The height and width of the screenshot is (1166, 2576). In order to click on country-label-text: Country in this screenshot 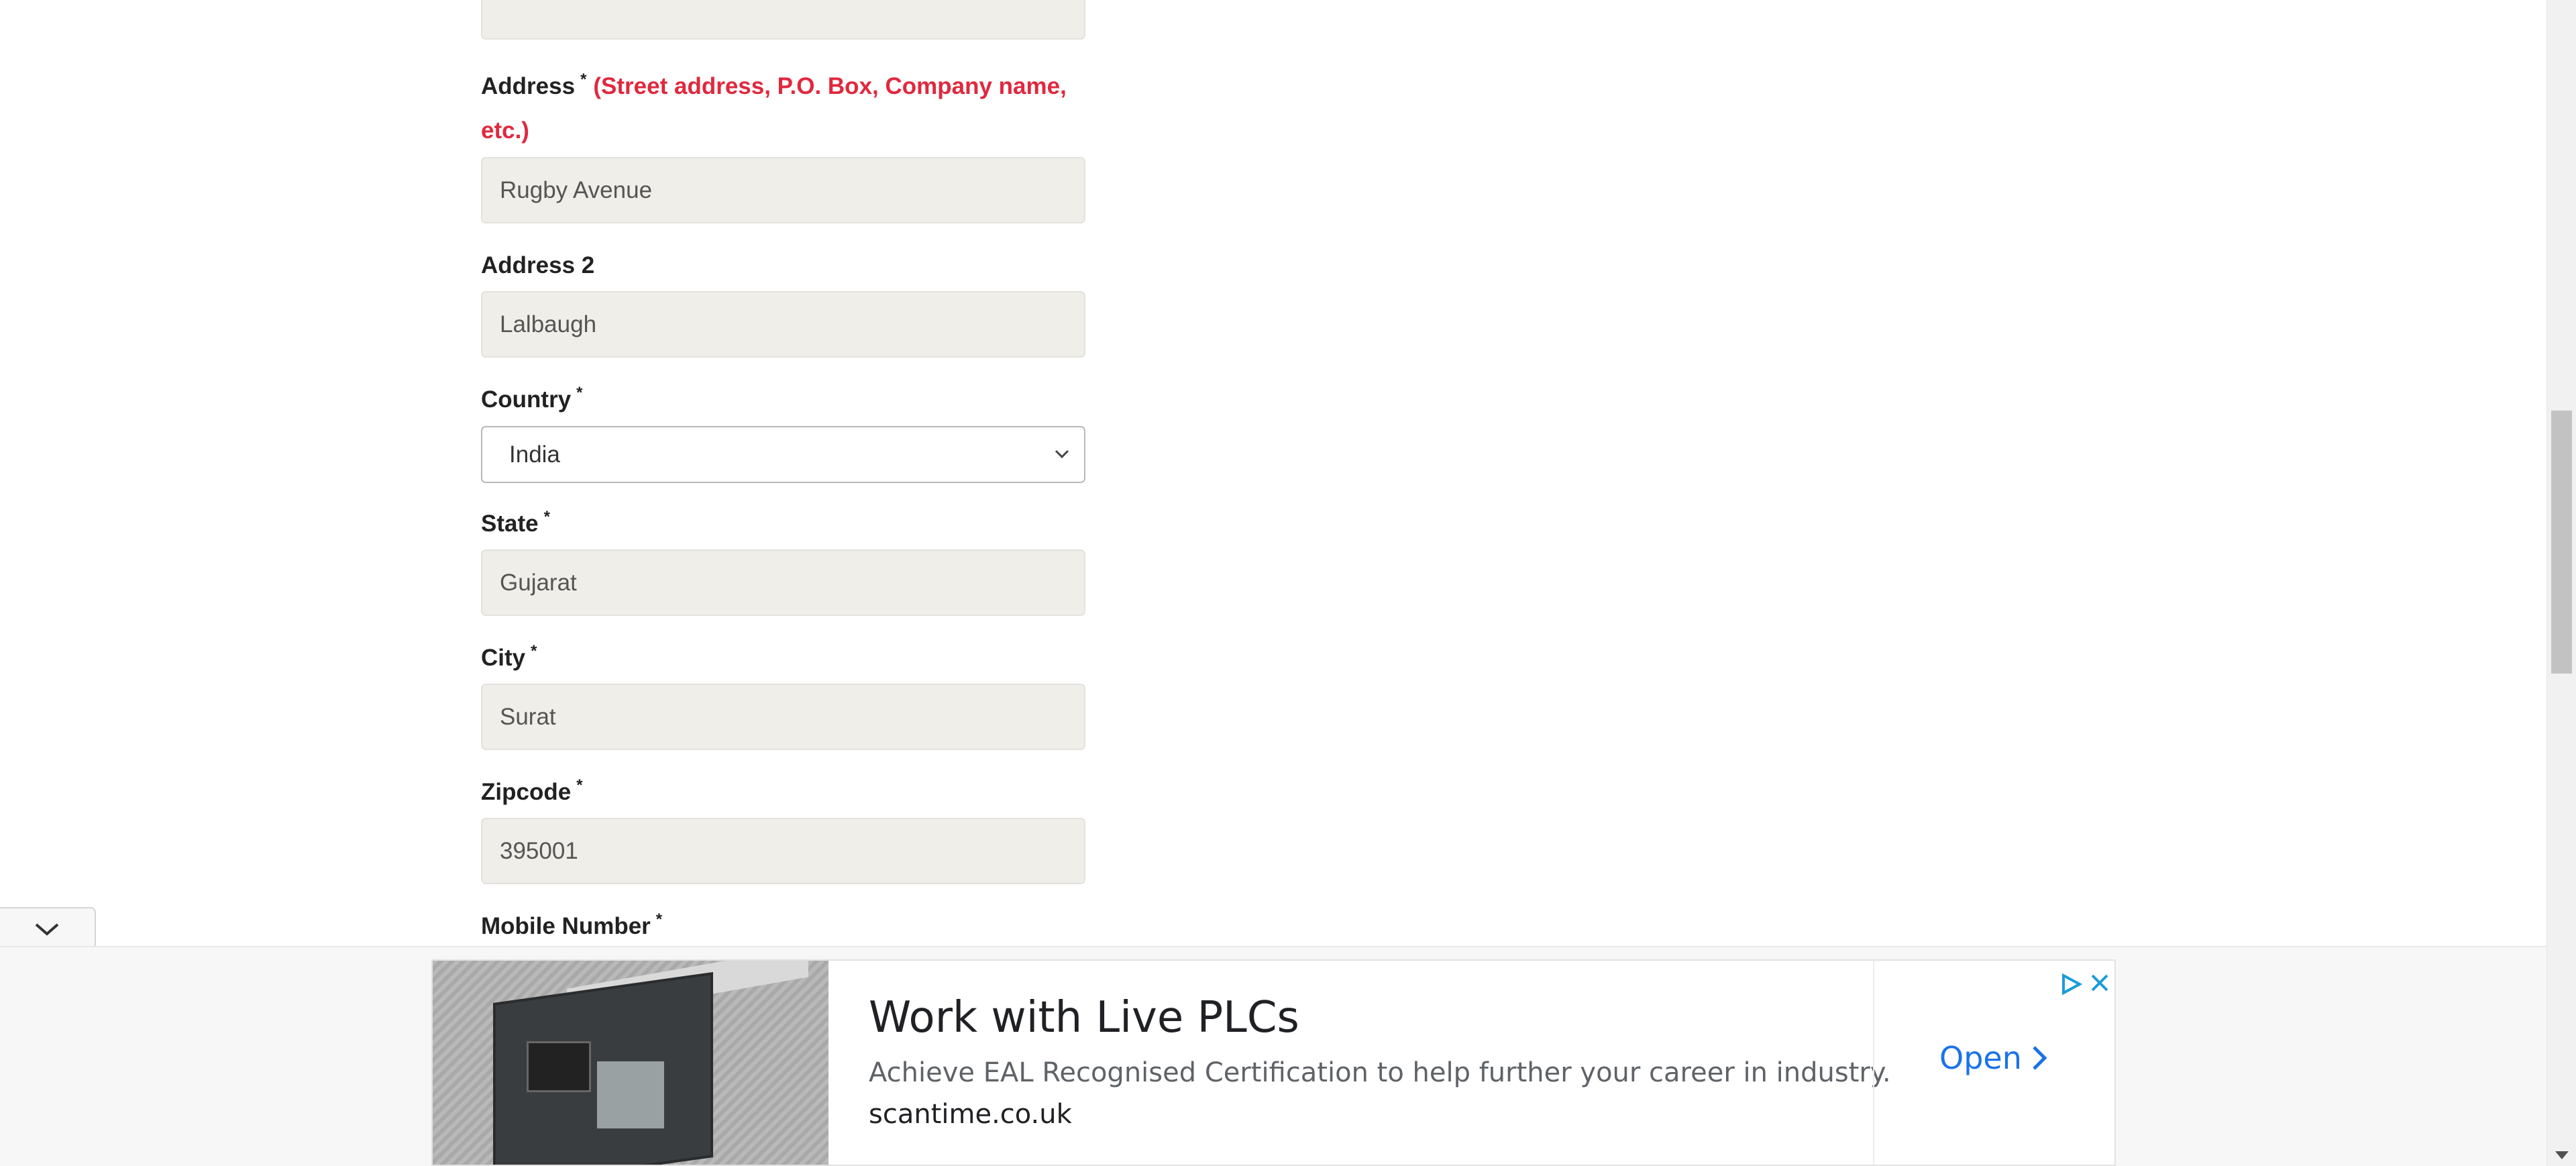, I will do `click(526, 399)`.